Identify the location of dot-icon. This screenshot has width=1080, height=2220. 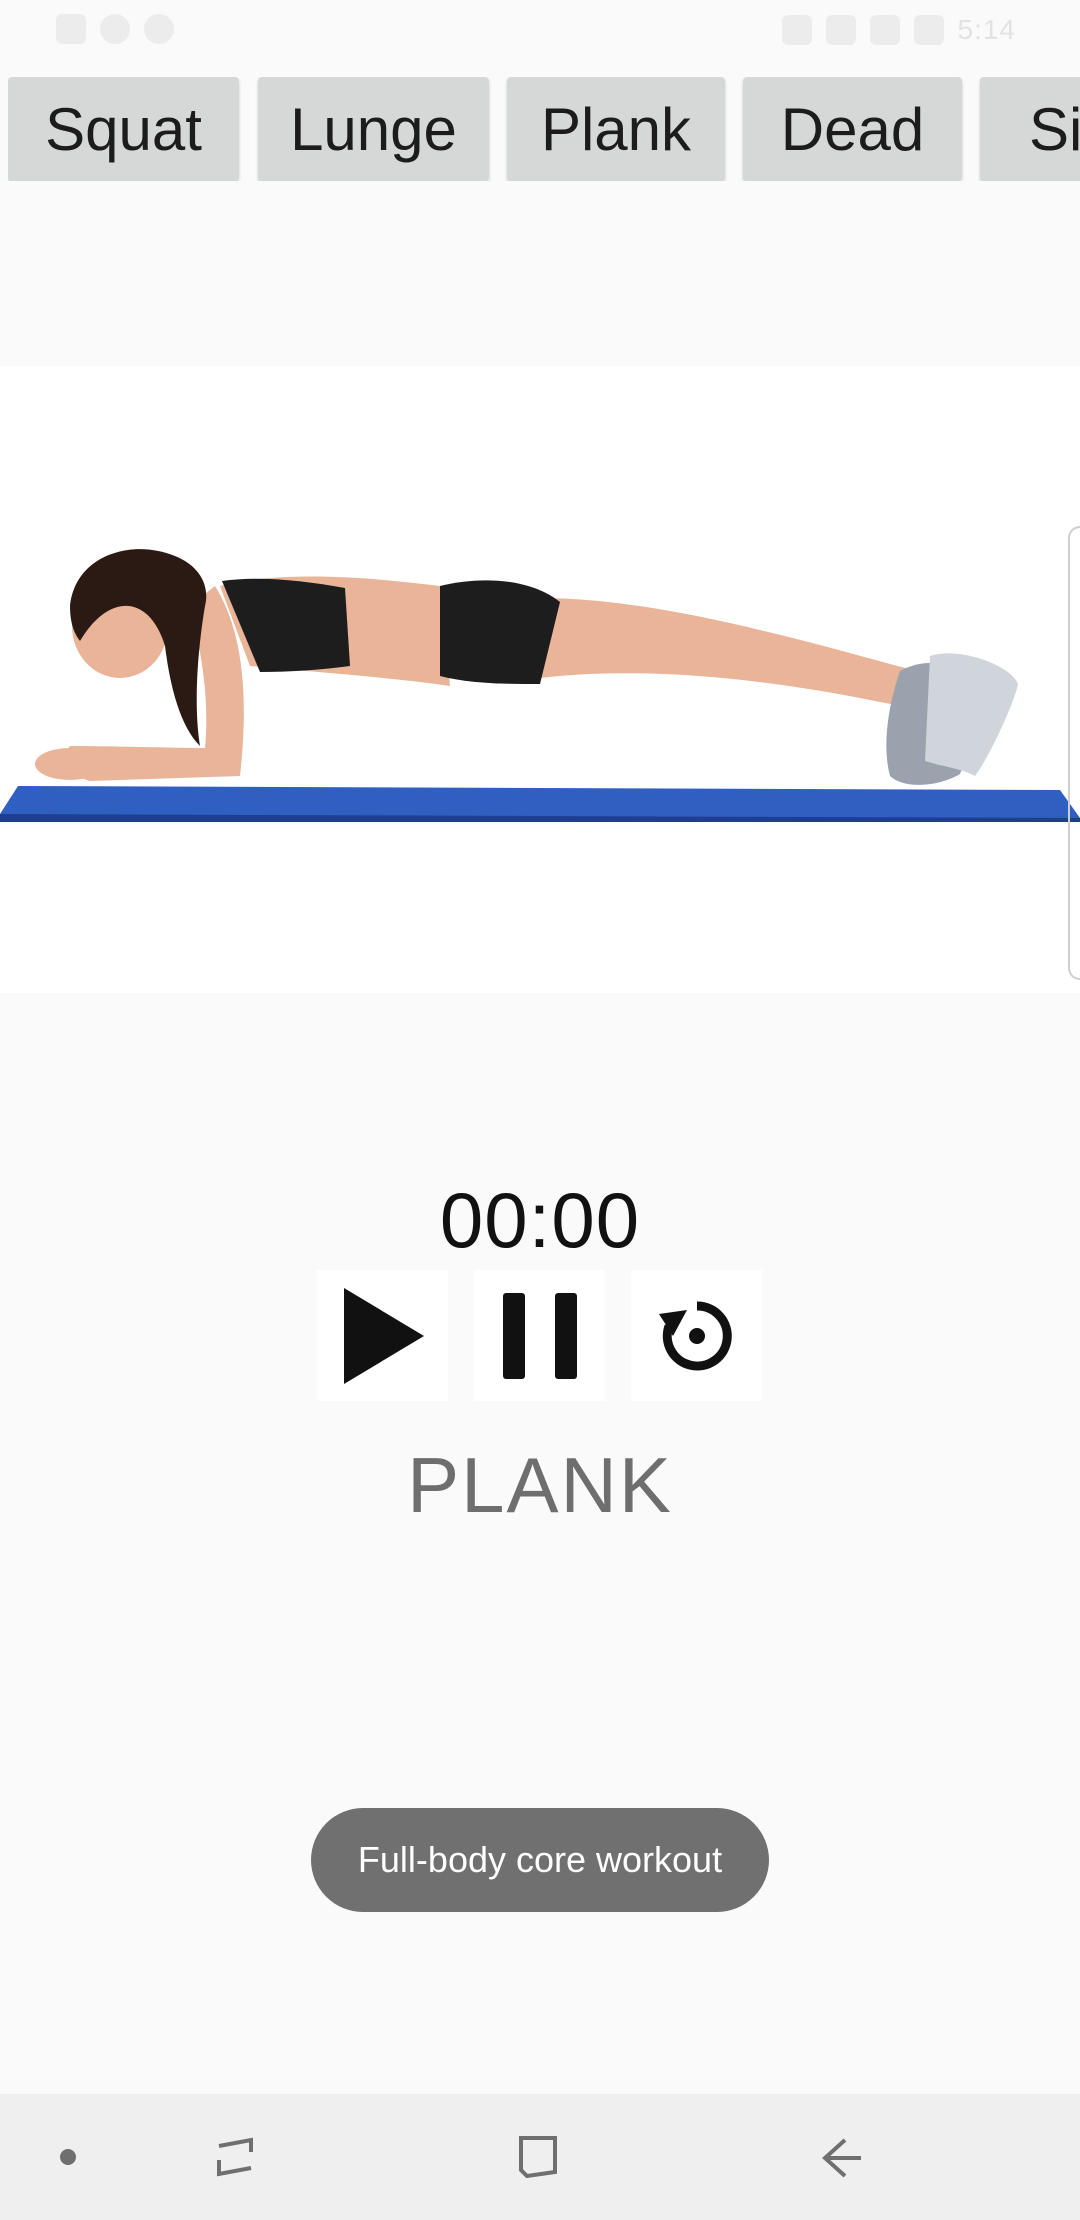
(68, 2157).